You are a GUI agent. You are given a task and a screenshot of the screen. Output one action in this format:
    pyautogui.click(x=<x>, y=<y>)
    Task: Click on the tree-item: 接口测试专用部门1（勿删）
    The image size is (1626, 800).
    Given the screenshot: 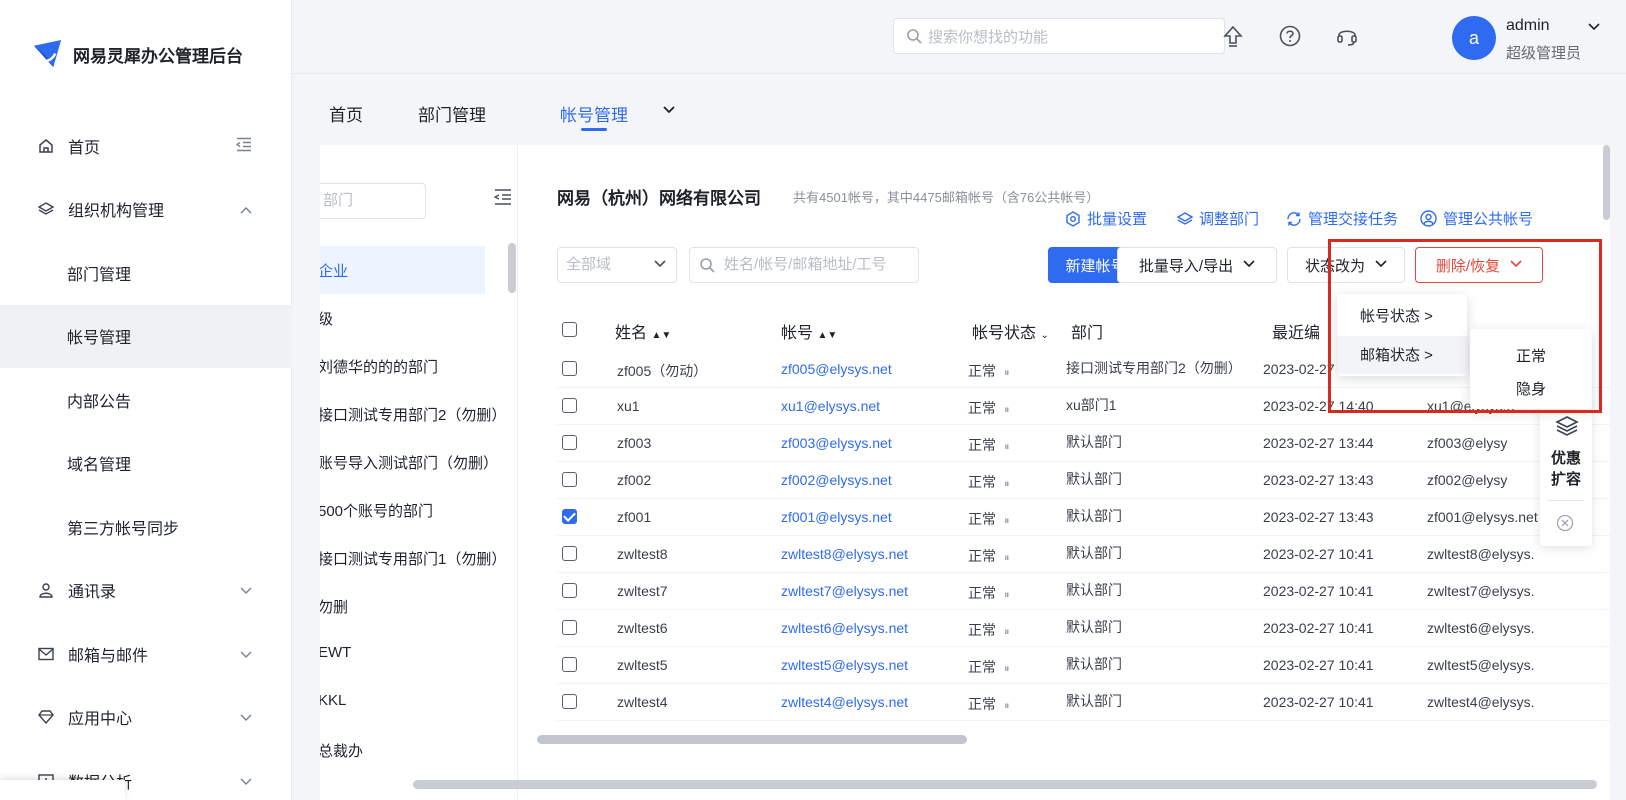 What is the action you would take?
    pyautogui.click(x=413, y=558)
    